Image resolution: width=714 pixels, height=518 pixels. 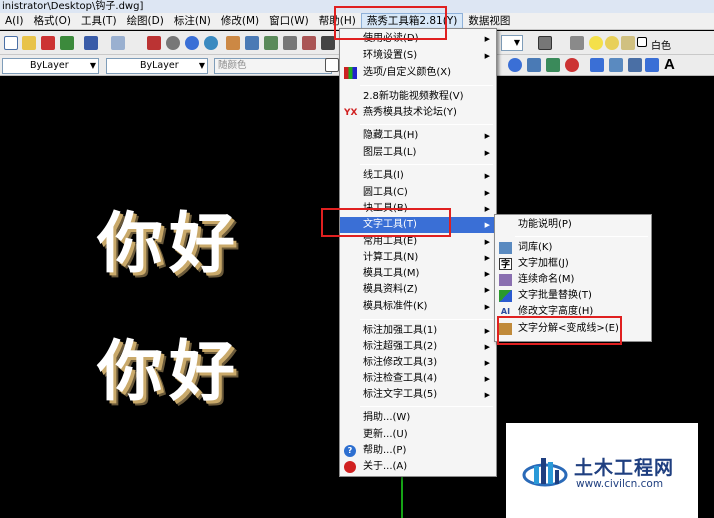 What do you see at coordinates (572, 65) in the screenshot?
I see `ellipse-icon` at bounding box center [572, 65].